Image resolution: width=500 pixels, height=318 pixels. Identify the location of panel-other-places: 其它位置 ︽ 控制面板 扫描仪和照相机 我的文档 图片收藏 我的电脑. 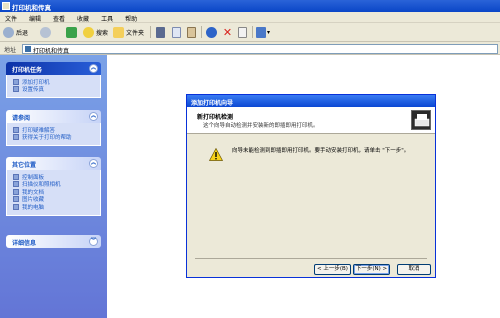
(53, 186).